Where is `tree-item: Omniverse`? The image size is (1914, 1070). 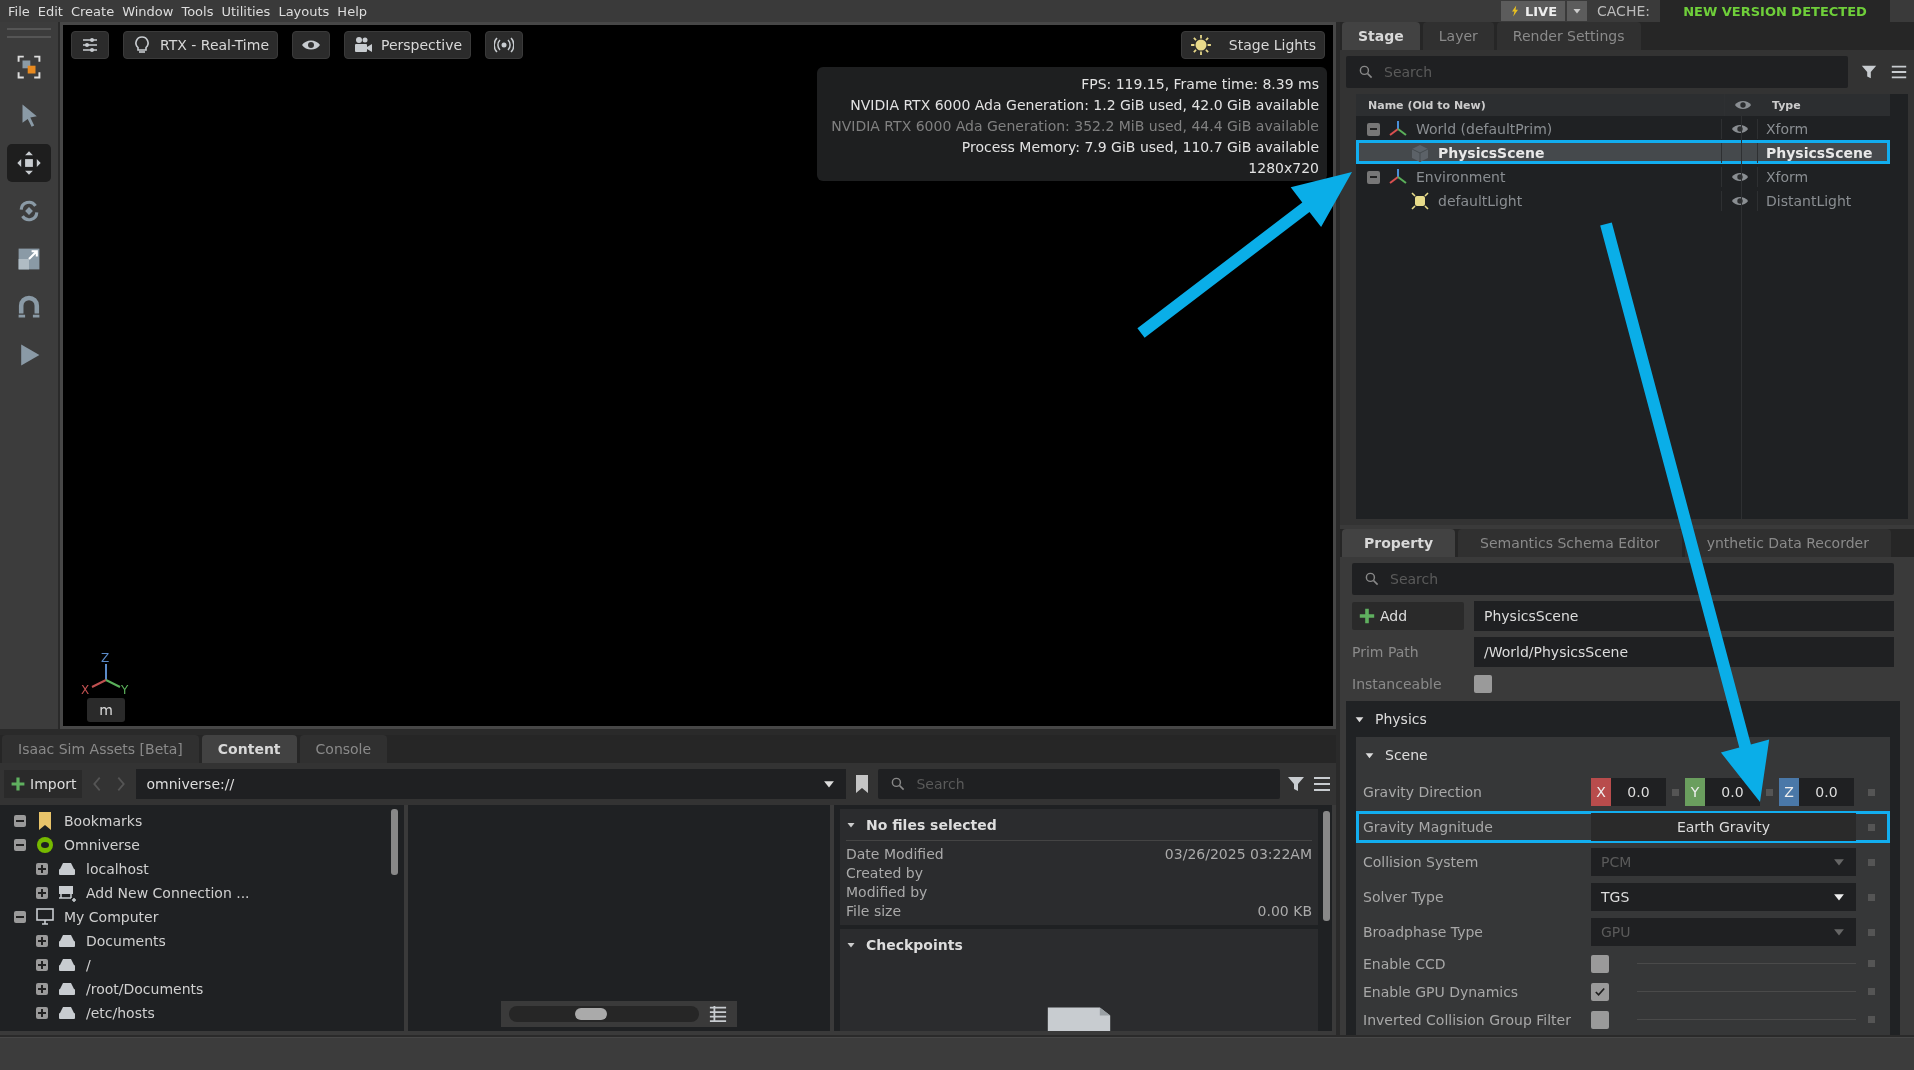
tree-item: Omniverse is located at coordinates (102, 845).